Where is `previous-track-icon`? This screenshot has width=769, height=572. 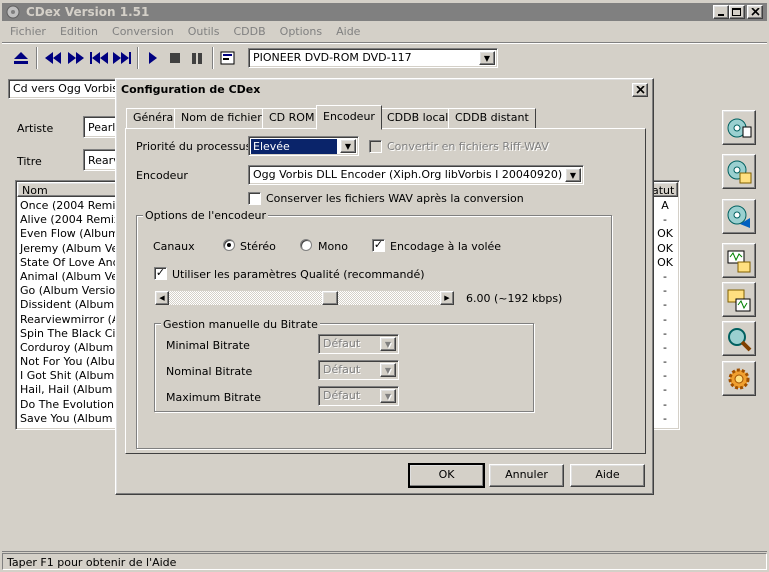 previous-track-icon is located at coordinates (99, 58).